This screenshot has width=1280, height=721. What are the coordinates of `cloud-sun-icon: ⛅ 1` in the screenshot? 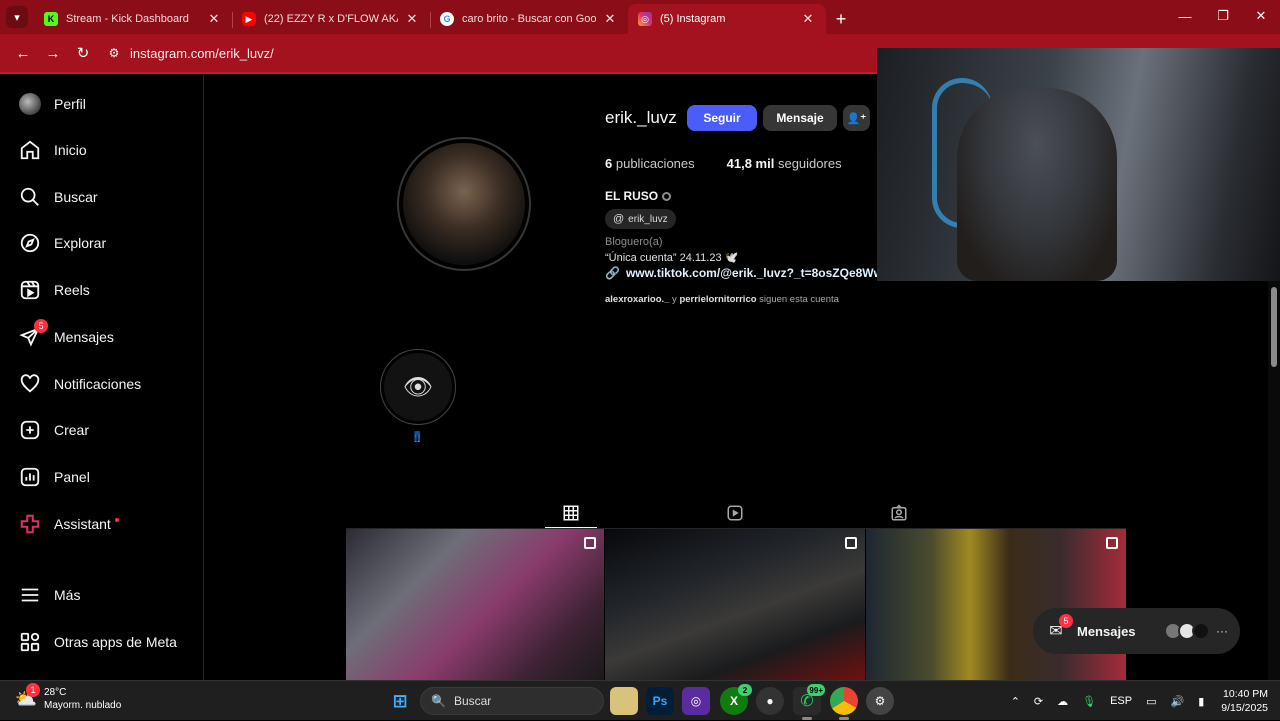 It's located at (27, 697).